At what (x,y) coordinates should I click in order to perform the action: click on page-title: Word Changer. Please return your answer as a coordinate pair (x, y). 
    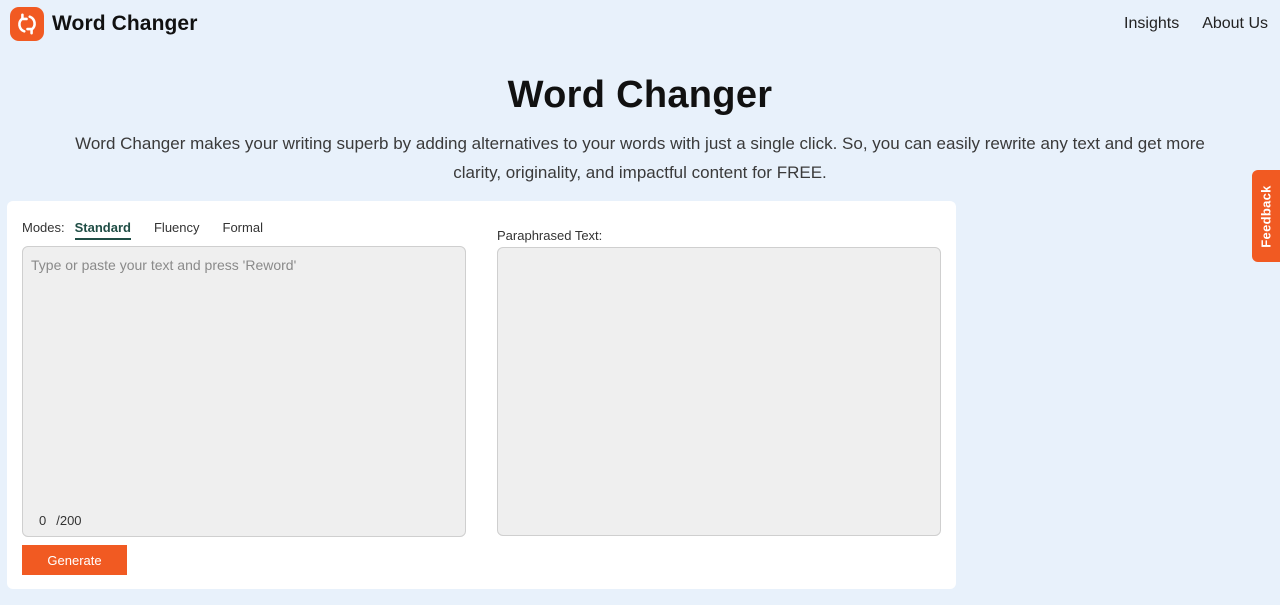
    Looking at the image, I should click on (640, 95).